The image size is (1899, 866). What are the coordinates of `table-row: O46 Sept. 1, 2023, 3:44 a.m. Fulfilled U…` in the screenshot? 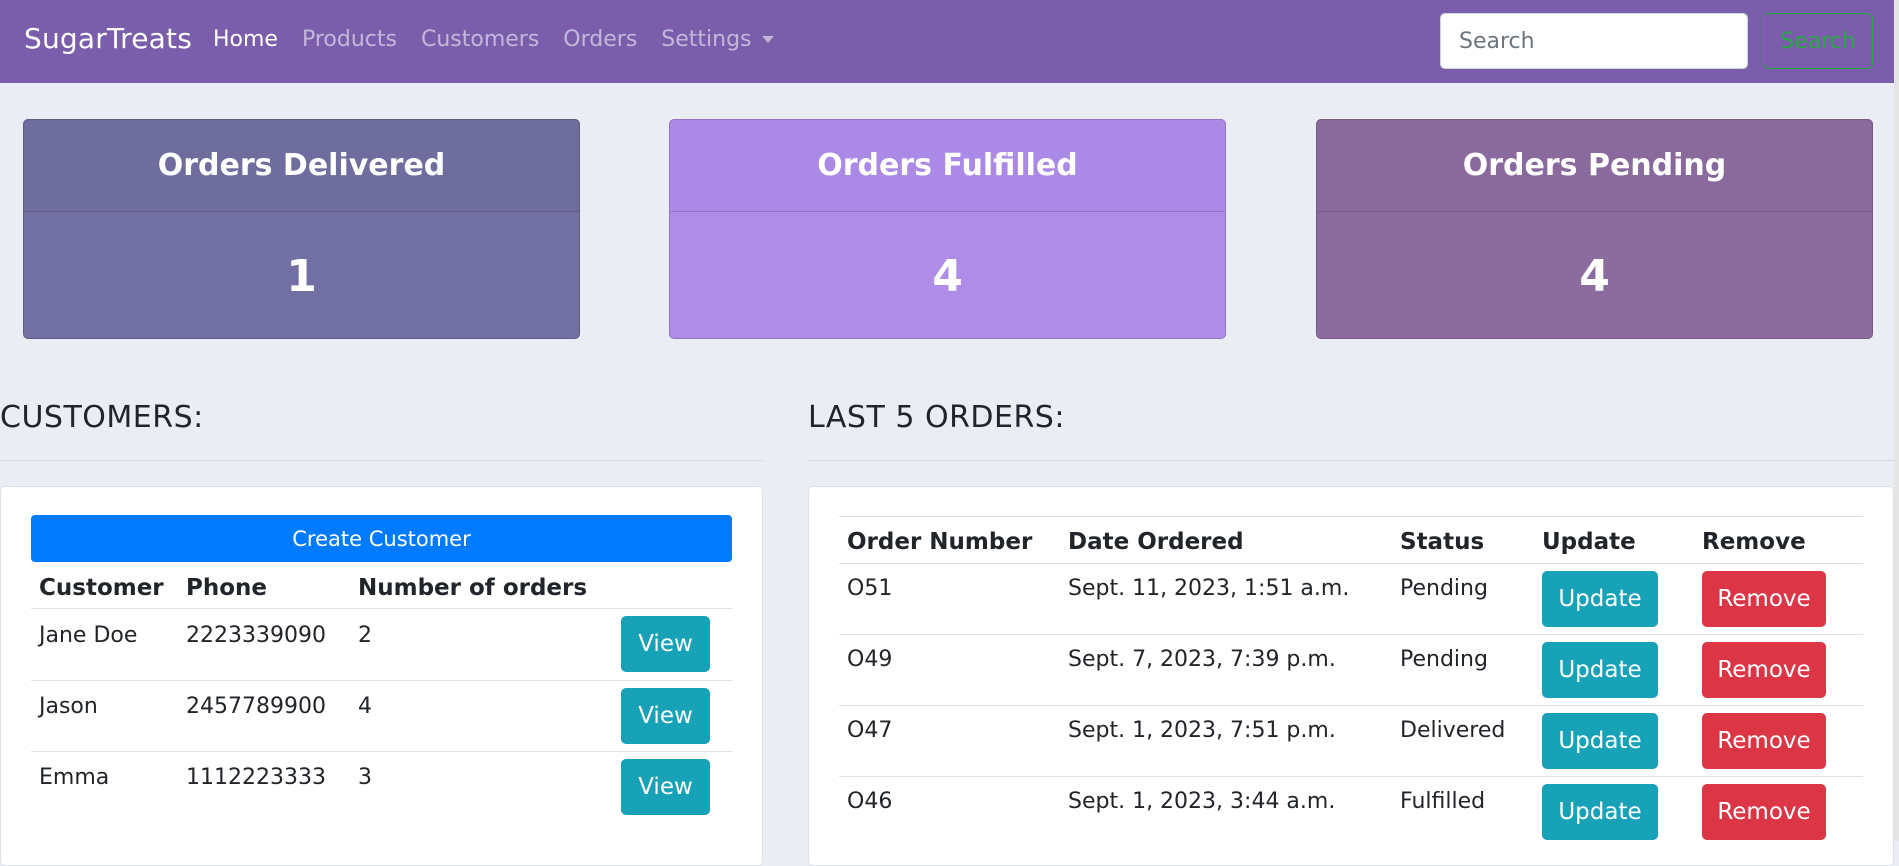 It's located at (1351, 812).